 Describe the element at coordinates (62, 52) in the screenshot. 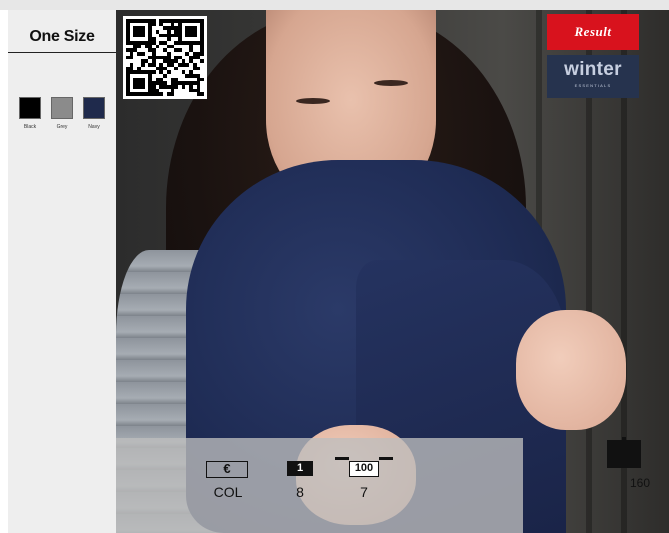

I see `size-divider` at that location.